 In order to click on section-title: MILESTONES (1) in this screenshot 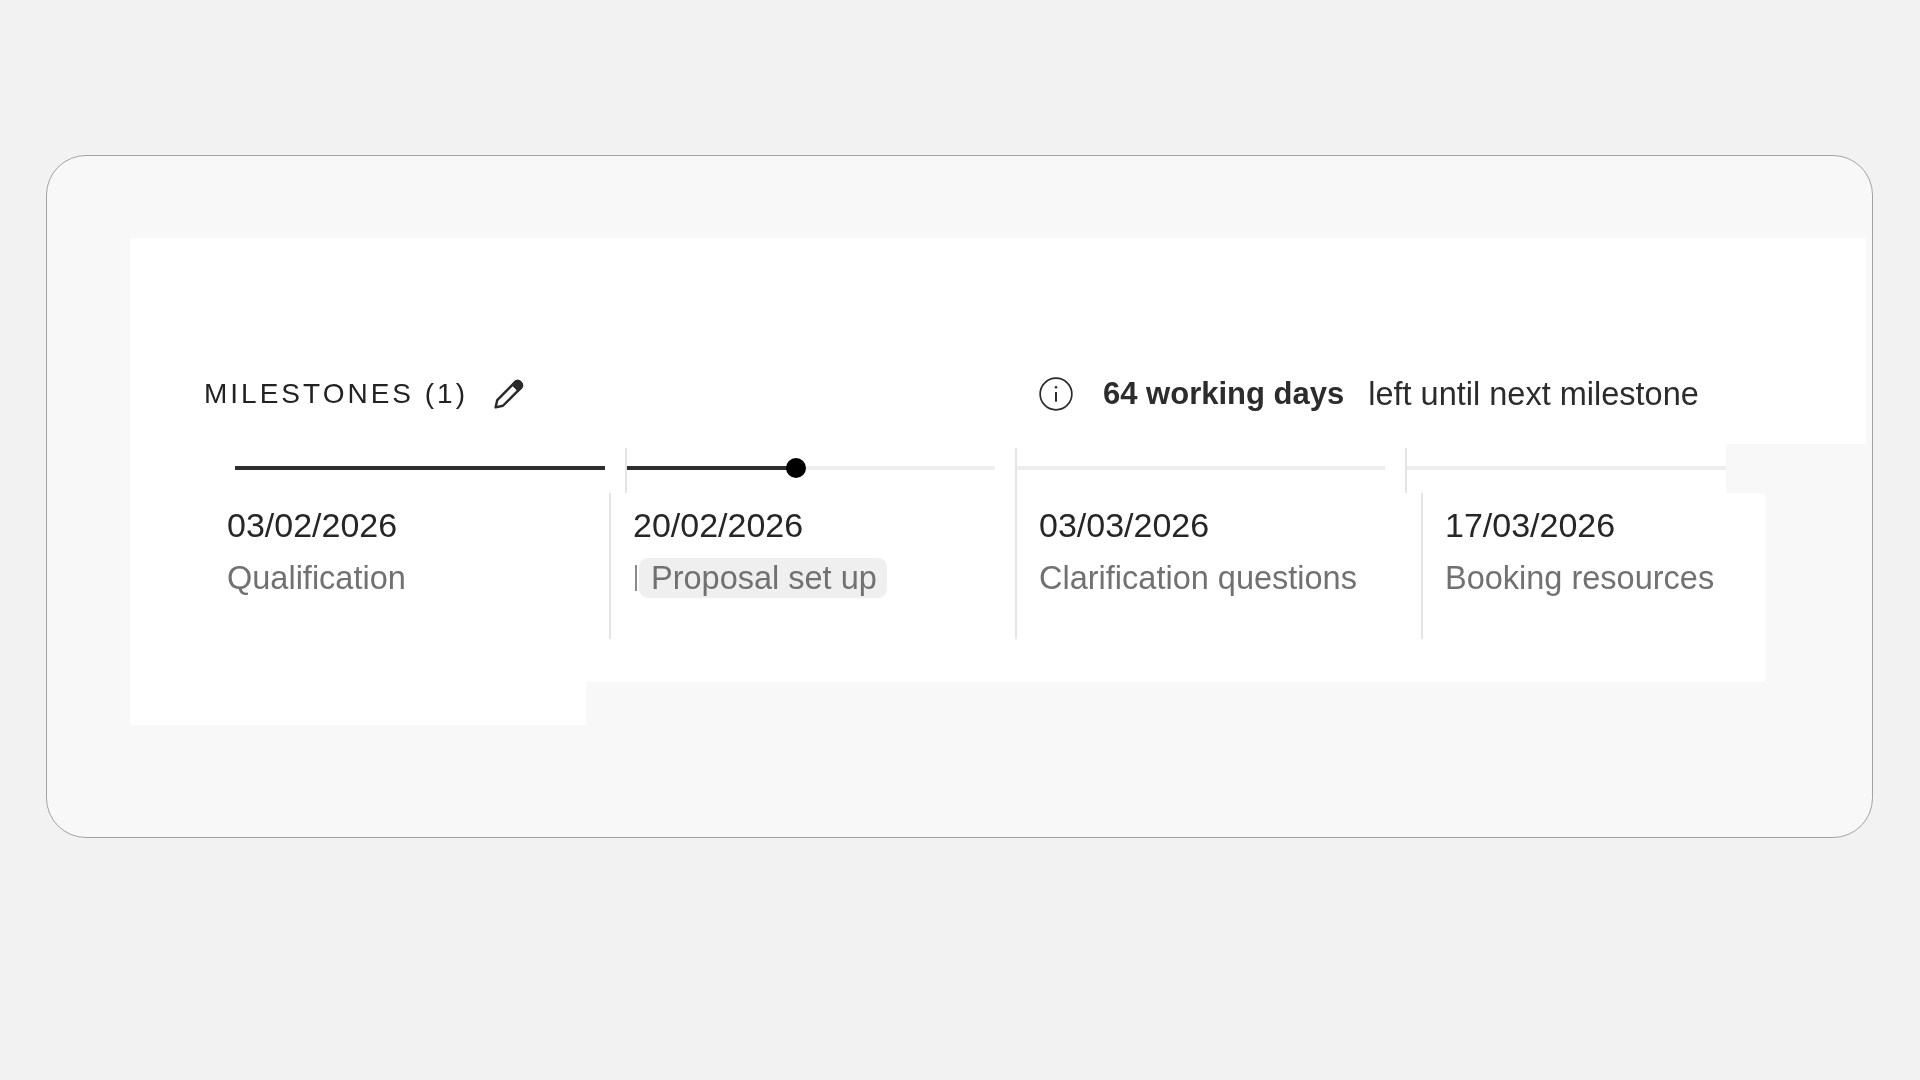, I will do `click(336, 394)`.